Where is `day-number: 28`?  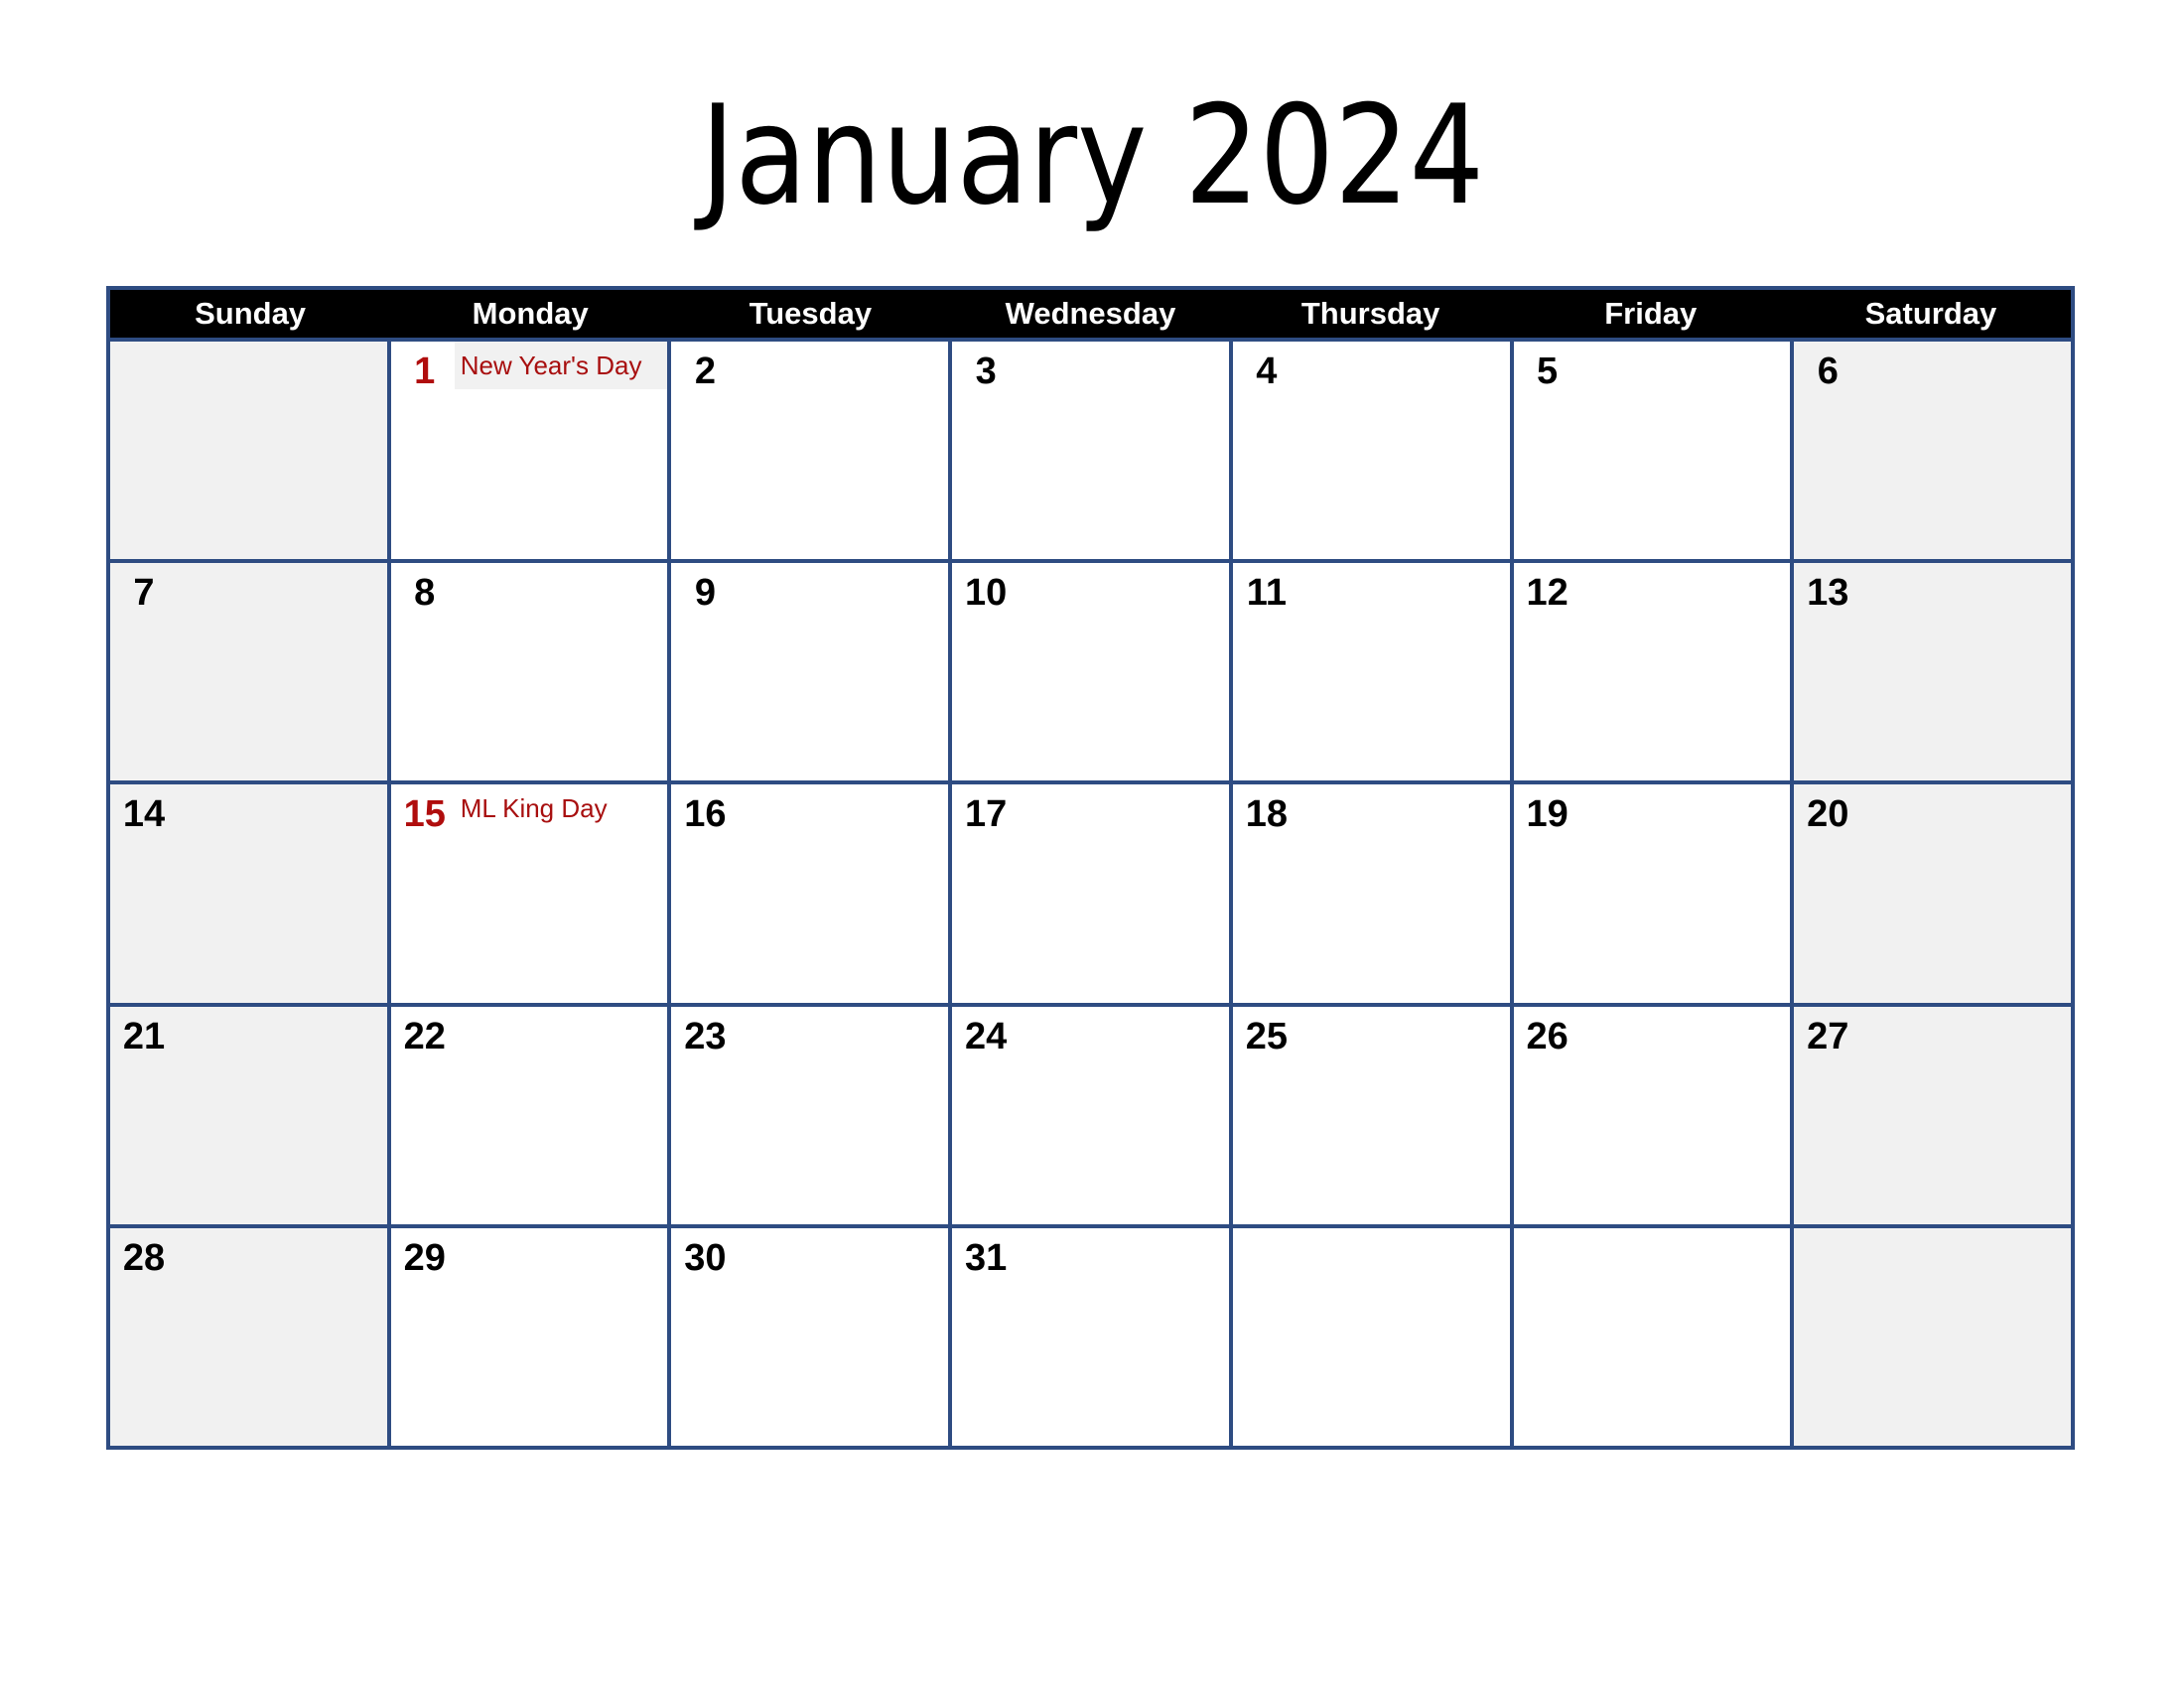
day-number: 28 is located at coordinates (144, 1257).